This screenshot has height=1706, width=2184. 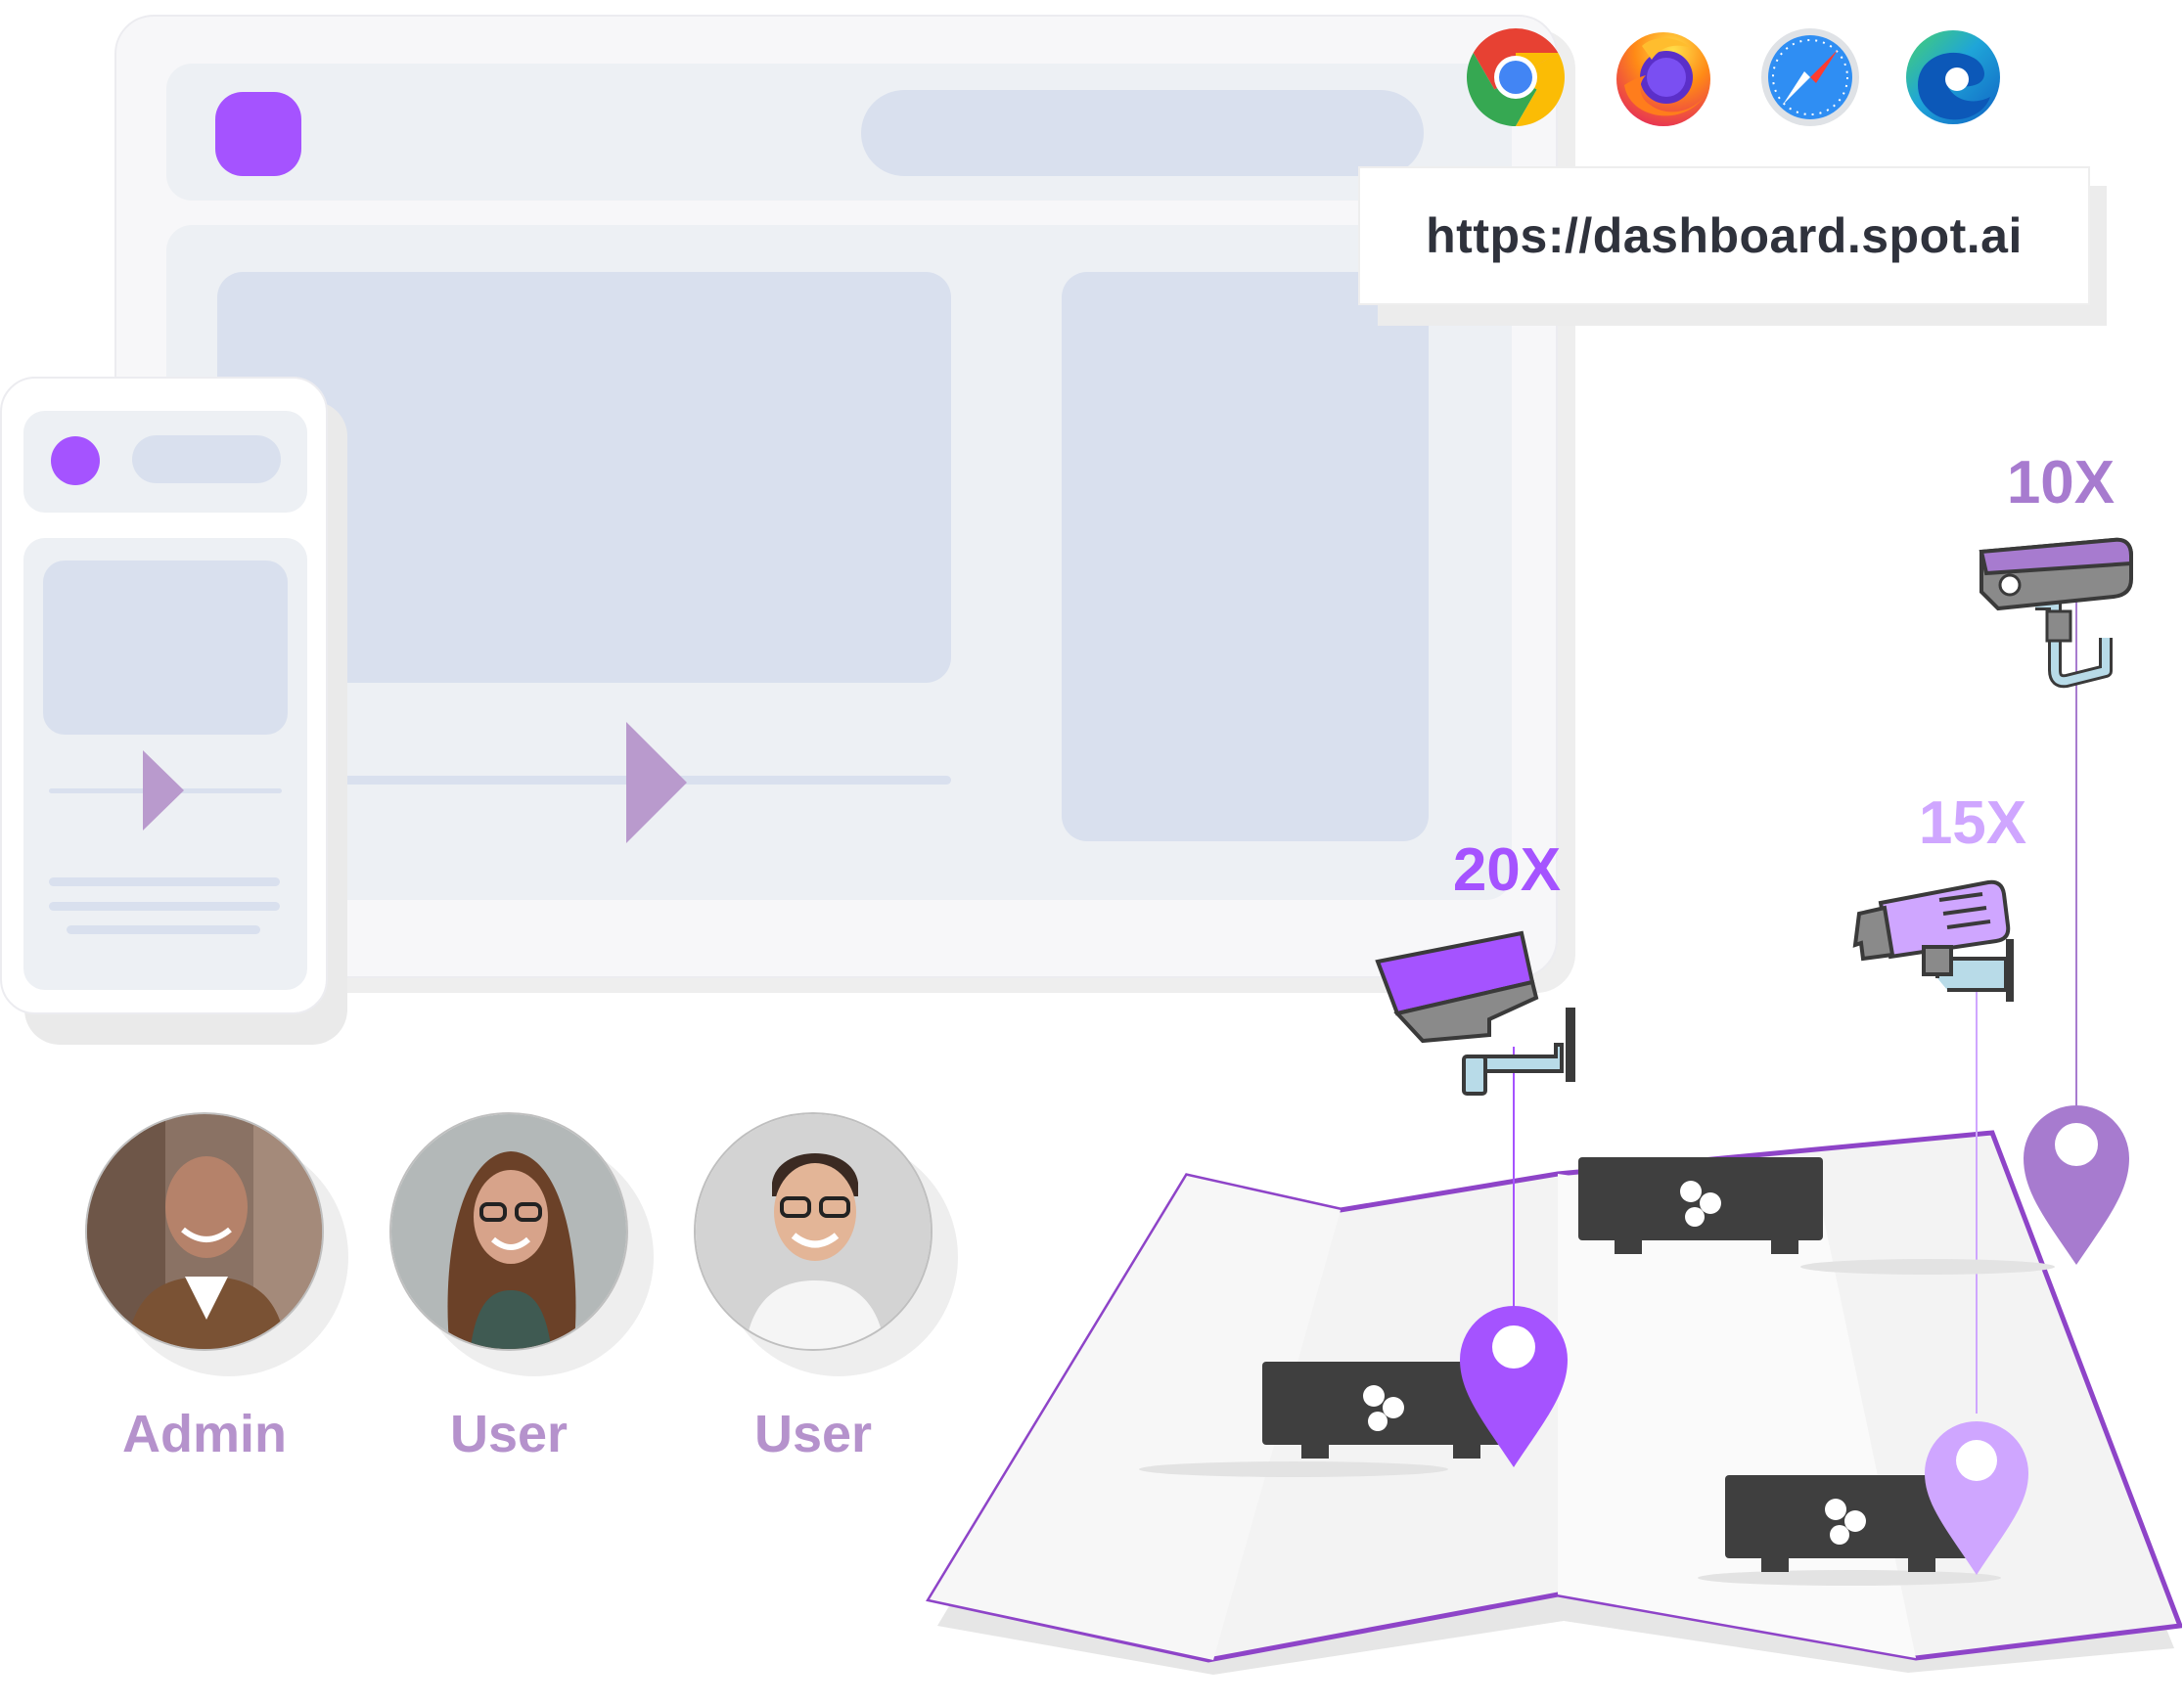 I want to click on security-camera-icon-10x, so click(x=2056, y=613).